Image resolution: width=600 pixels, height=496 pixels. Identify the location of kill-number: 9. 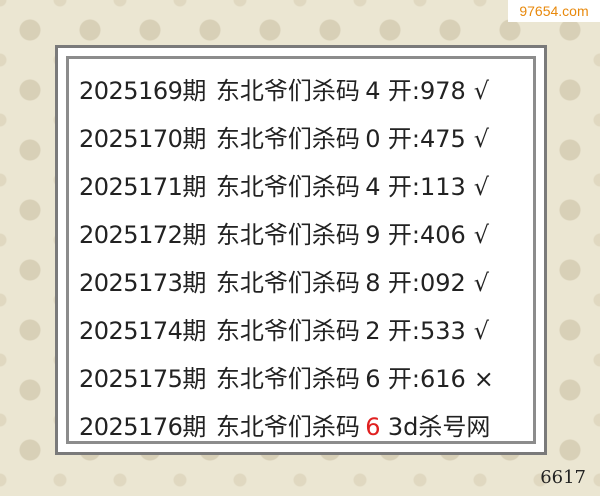
(373, 235).